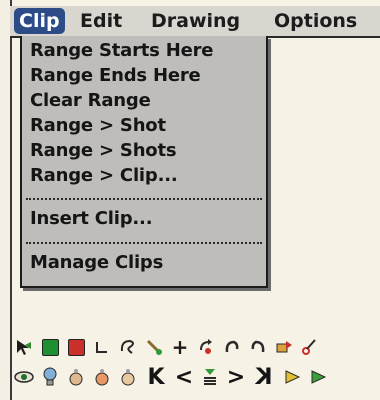  What do you see at coordinates (315, 21) in the screenshot?
I see `menu-options: Options` at bounding box center [315, 21].